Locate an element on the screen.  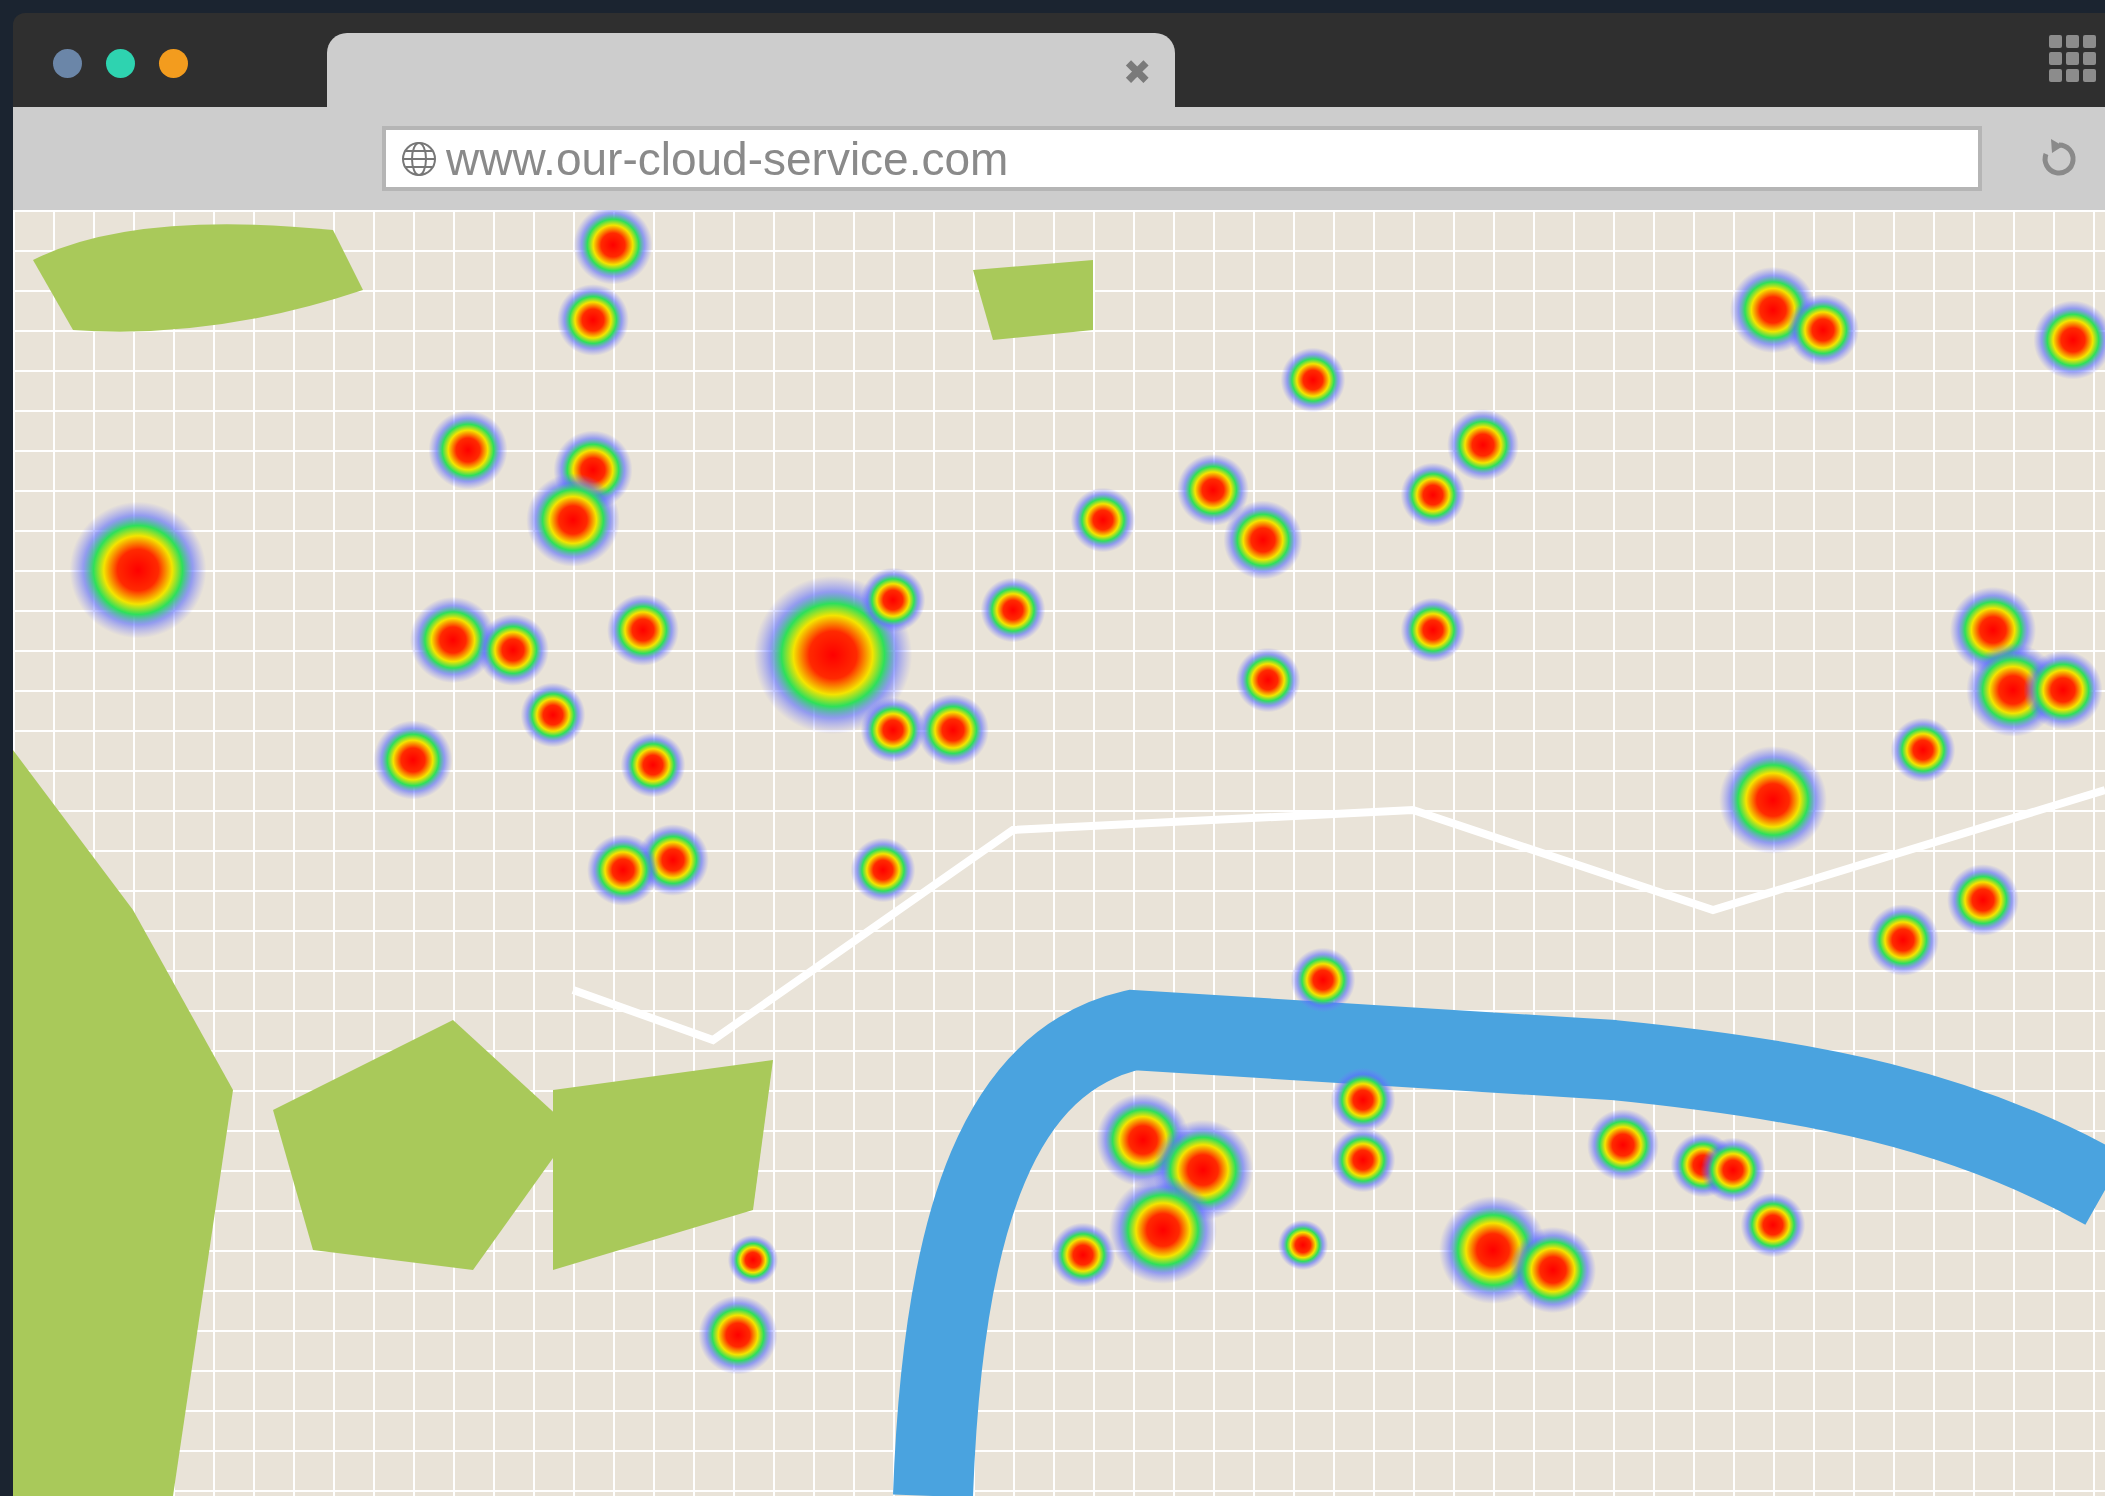
apps-grid-icon is located at coordinates (2073, 59).